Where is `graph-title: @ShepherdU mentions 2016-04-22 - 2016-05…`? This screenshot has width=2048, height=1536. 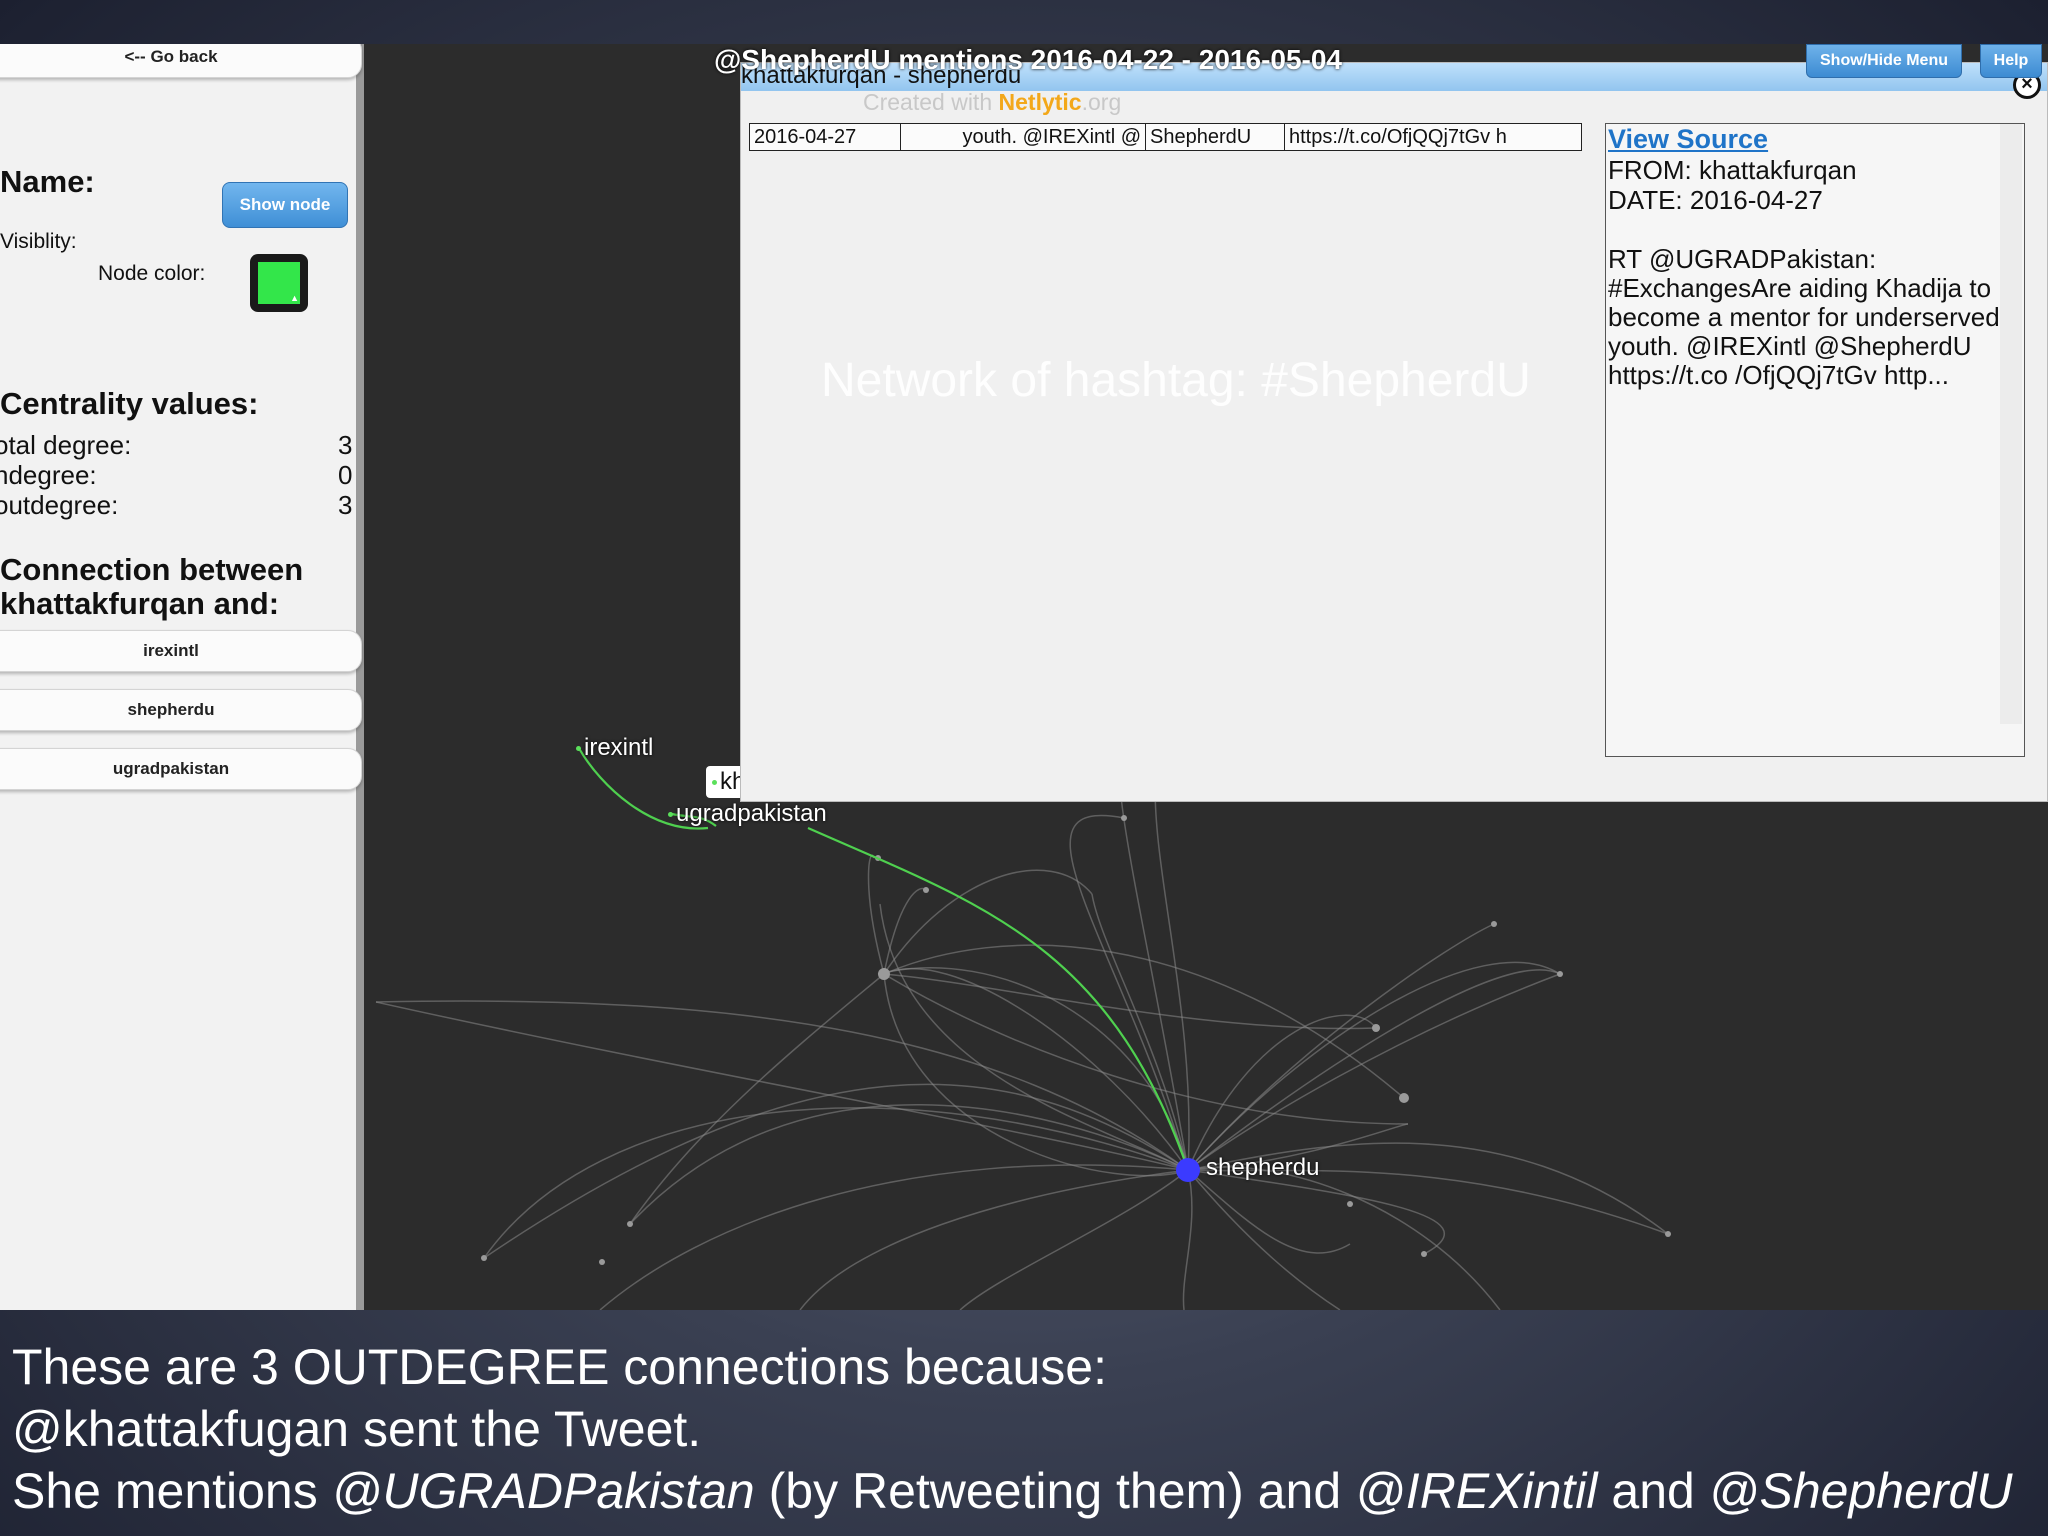 graph-title: @ShepherdU mentions 2016-04-22 - 2016-05… is located at coordinates (1028, 59).